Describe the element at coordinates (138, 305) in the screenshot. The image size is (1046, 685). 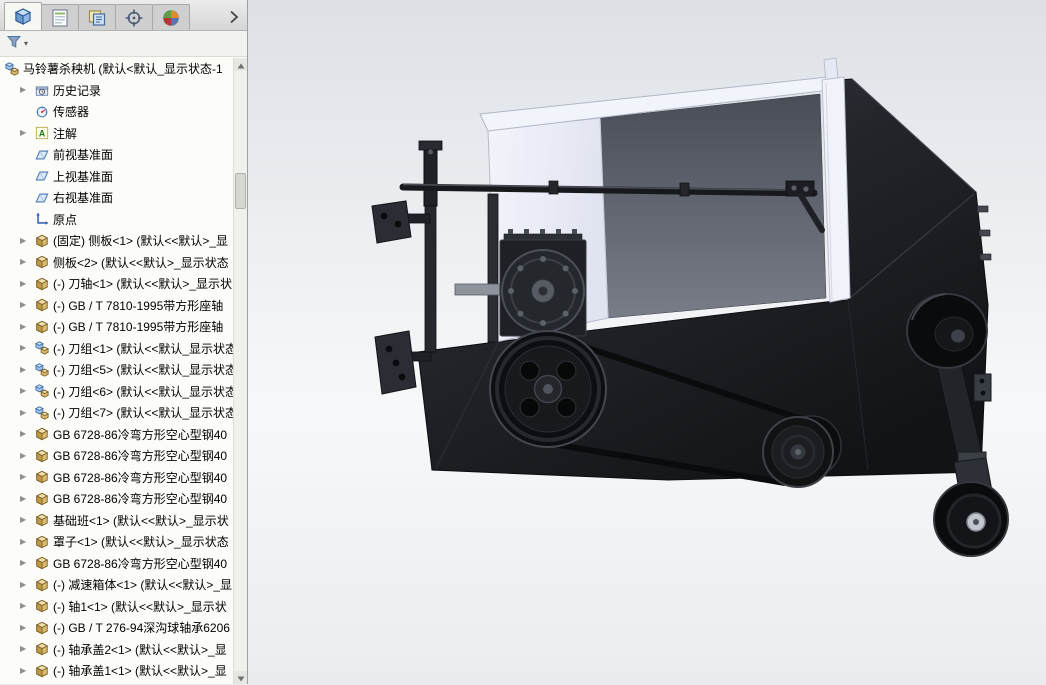
I see `item-label: (-) GB / T 7810-1995带方形座轴` at that location.